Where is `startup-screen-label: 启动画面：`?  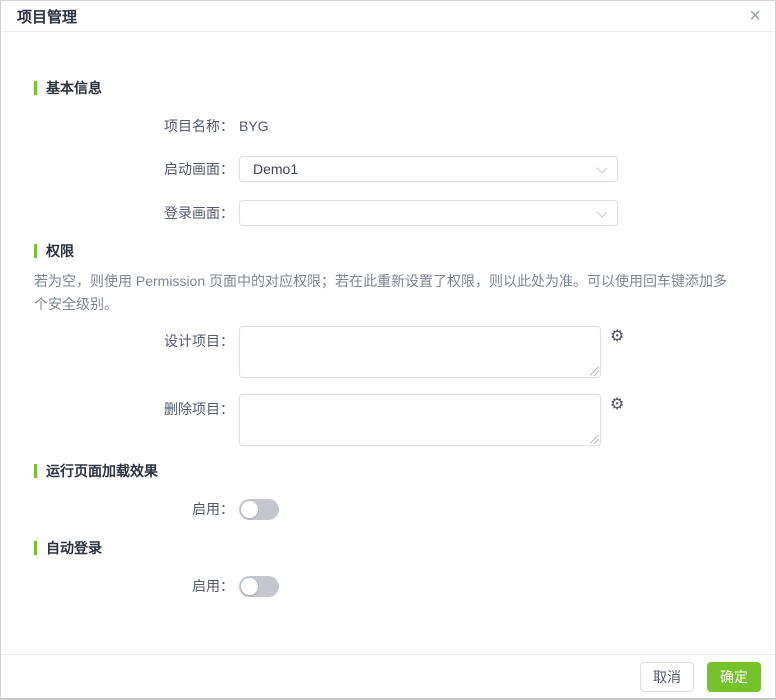 startup-screen-label: 启动画面： is located at coordinates (199, 169).